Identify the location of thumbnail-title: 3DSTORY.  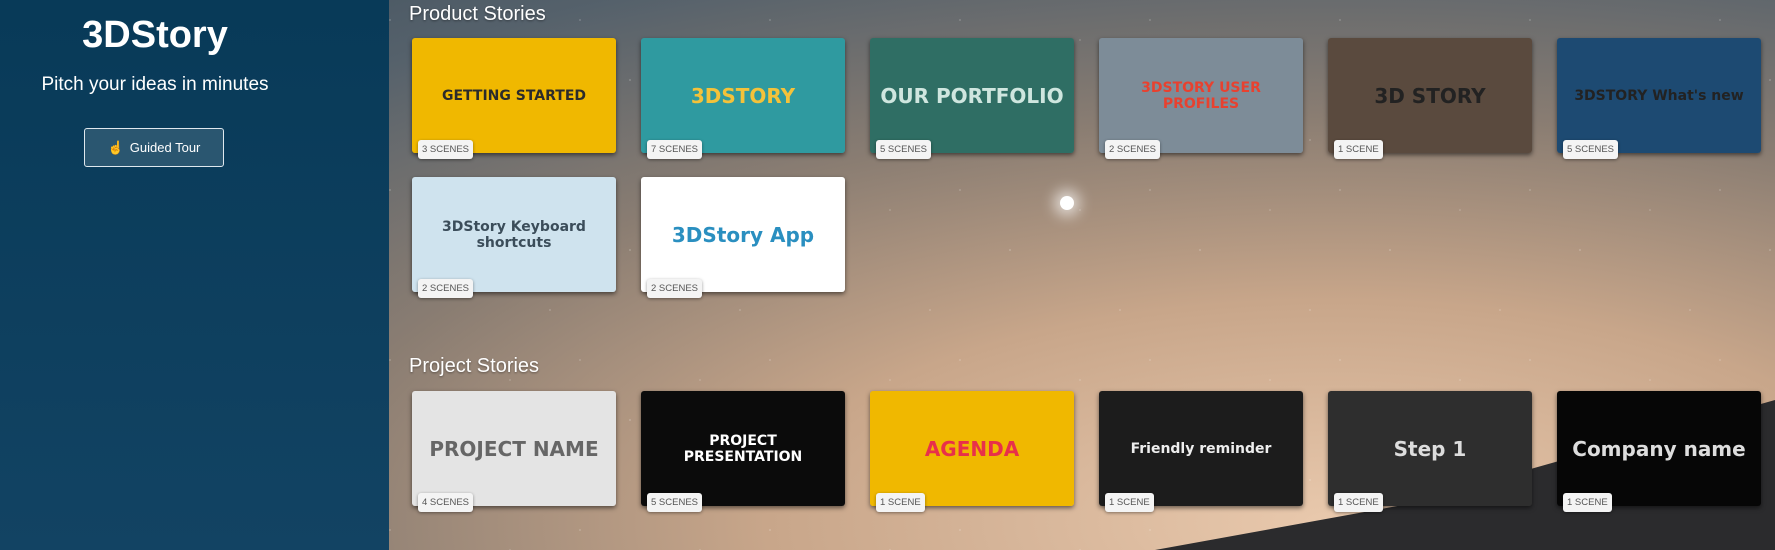
(743, 95).